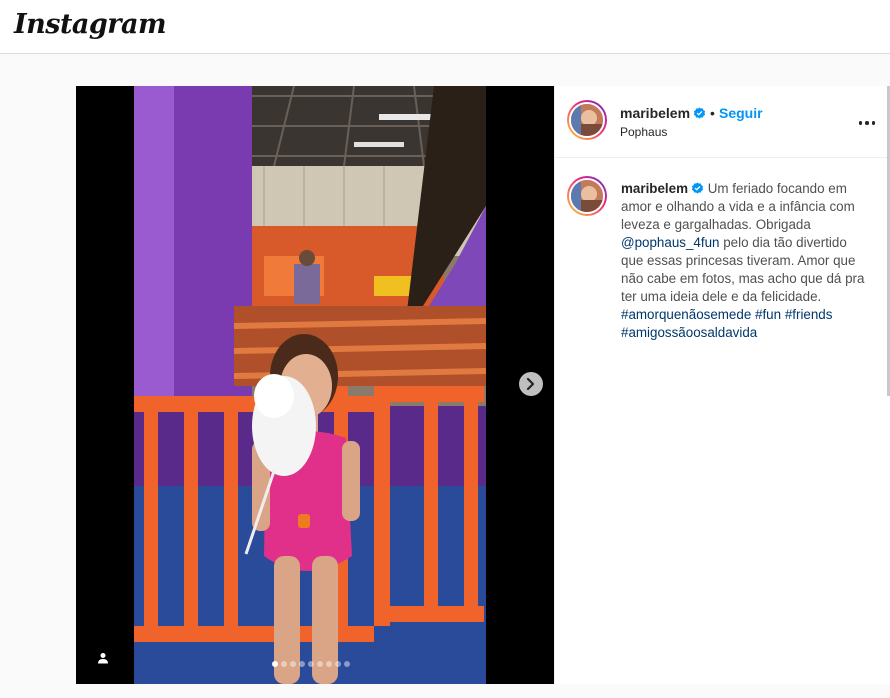 This screenshot has height=698, width=890. What do you see at coordinates (768, 314) in the screenshot?
I see `hashtag-link: #fun` at bounding box center [768, 314].